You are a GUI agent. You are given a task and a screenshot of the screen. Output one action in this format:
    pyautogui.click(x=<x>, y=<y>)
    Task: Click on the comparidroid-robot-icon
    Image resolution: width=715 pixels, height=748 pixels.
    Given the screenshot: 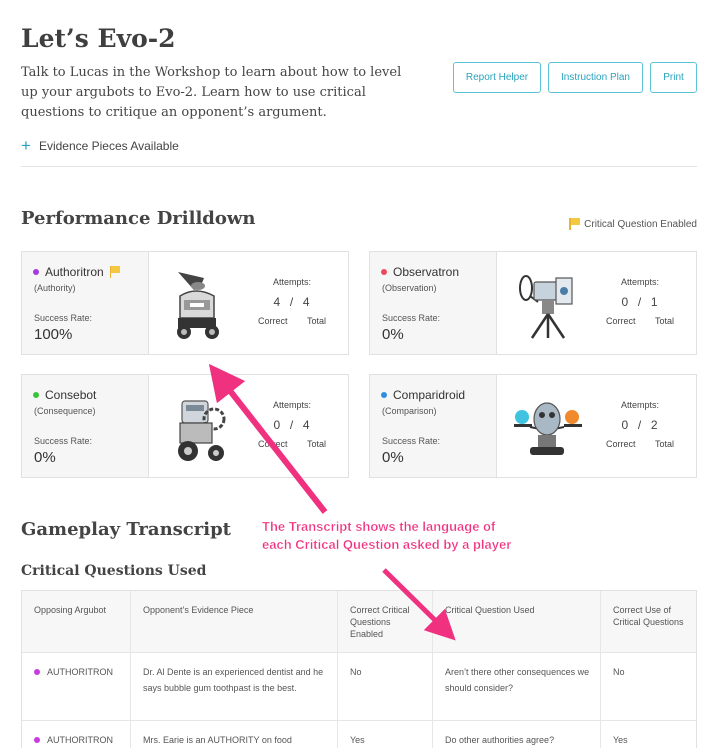 What is the action you would take?
    pyautogui.click(x=548, y=428)
    